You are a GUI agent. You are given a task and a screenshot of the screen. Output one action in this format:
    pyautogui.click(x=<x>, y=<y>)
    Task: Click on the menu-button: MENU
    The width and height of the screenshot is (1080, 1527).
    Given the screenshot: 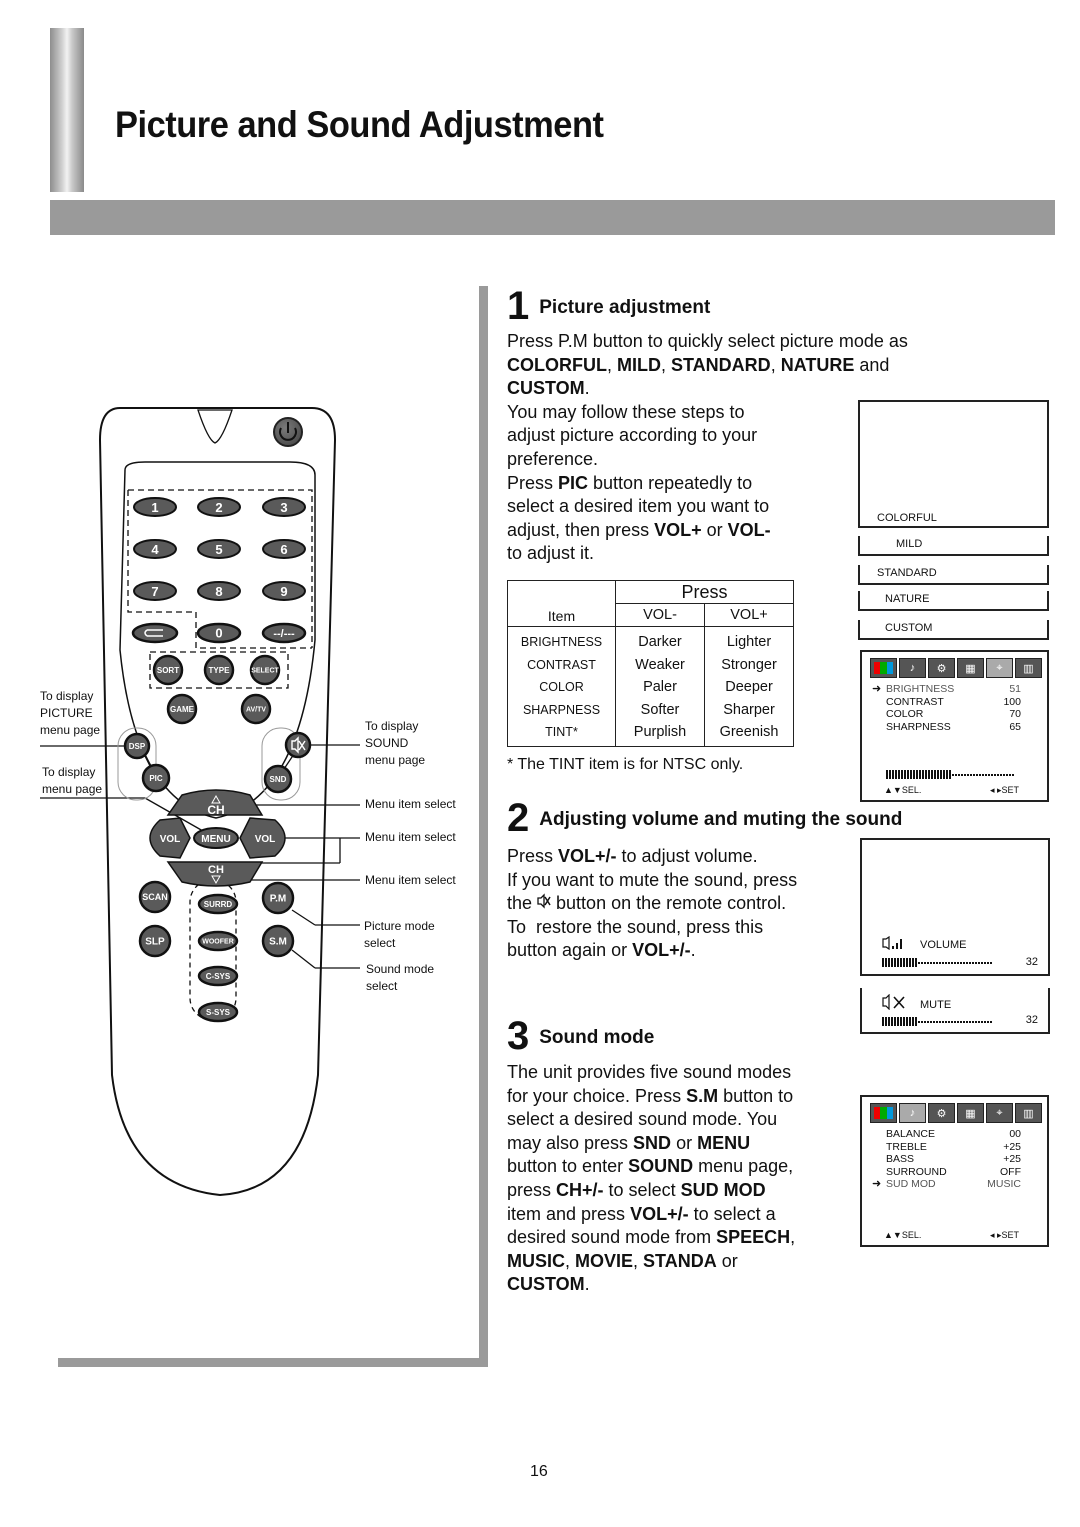 What is the action you would take?
    pyautogui.click(x=216, y=838)
    